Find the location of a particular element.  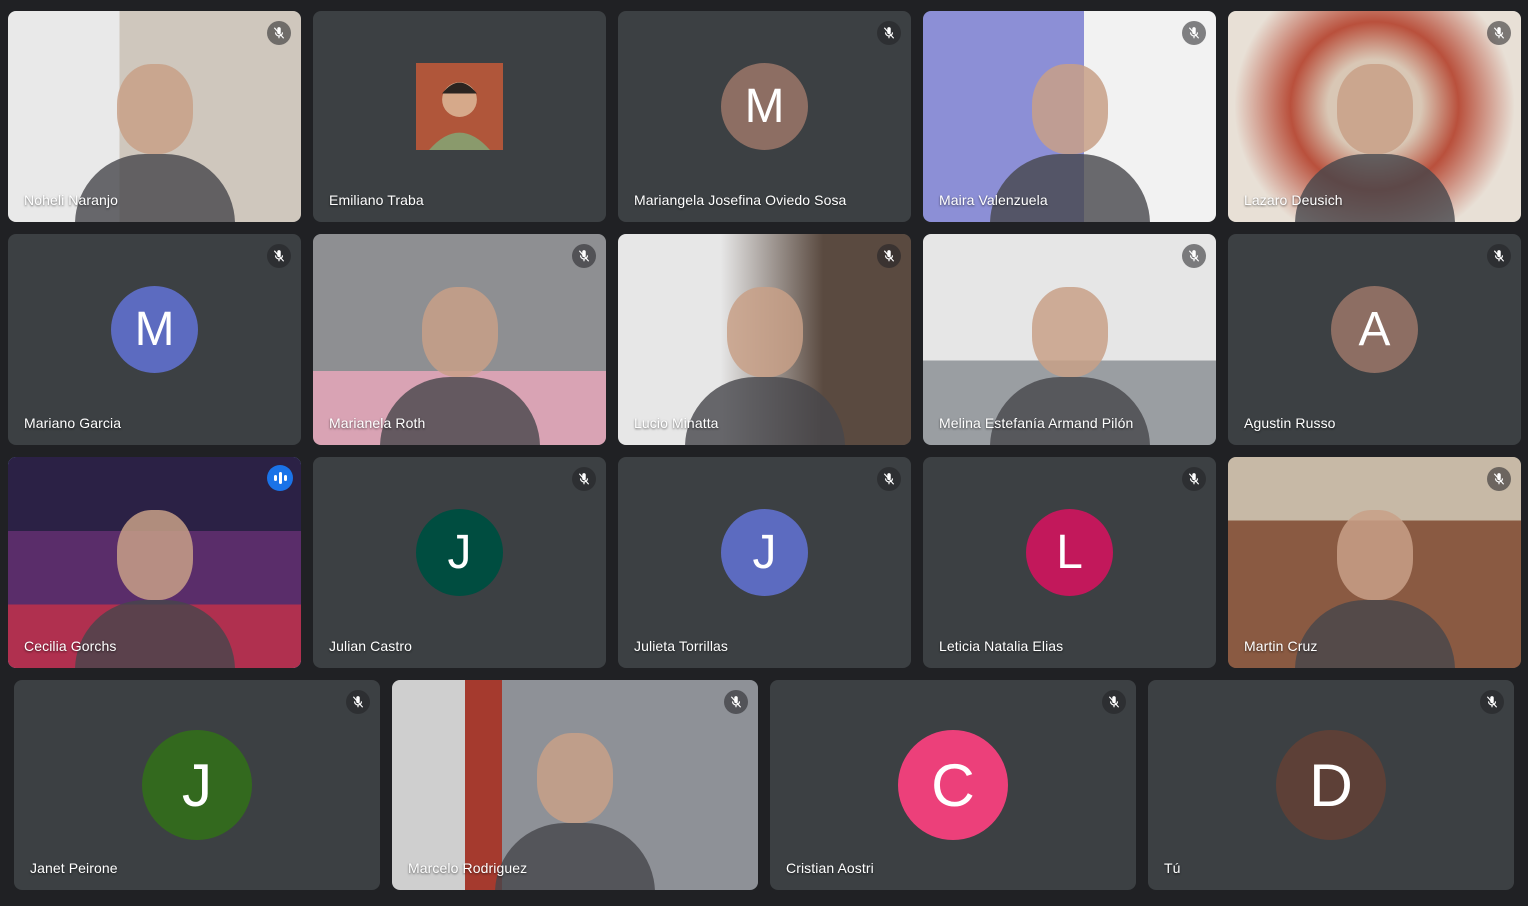

participant-tile: Martin Cruz is located at coordinates (1374, 562).